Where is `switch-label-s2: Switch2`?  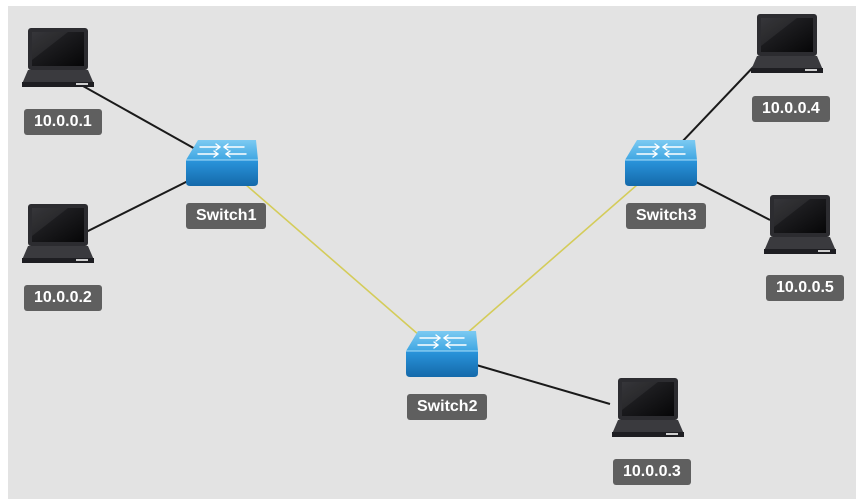
switch-label-s2: Switch2 is located at coordinates (447, 407).